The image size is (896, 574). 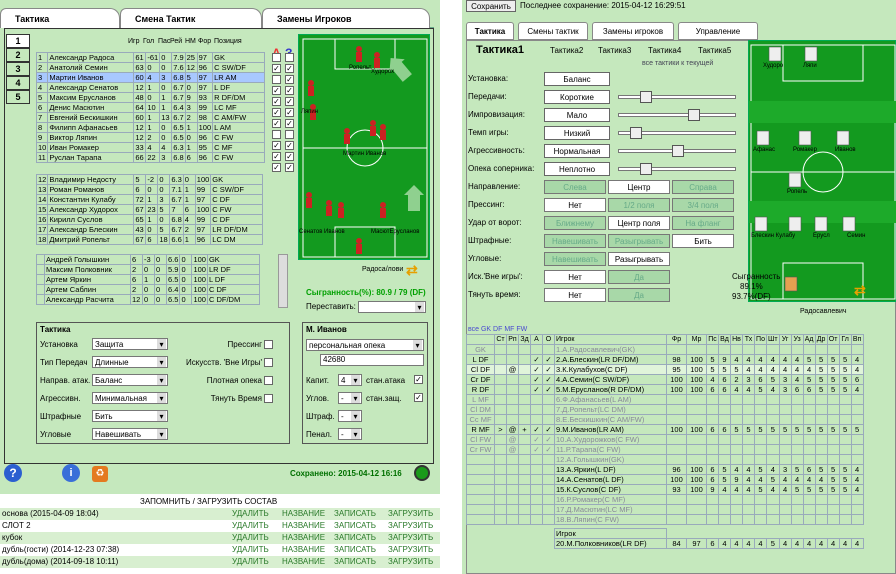 What do you see at coordinates (350, 398) in the screenshot?
I see `corner-dropdown: -` at bounding box center [350, 398].